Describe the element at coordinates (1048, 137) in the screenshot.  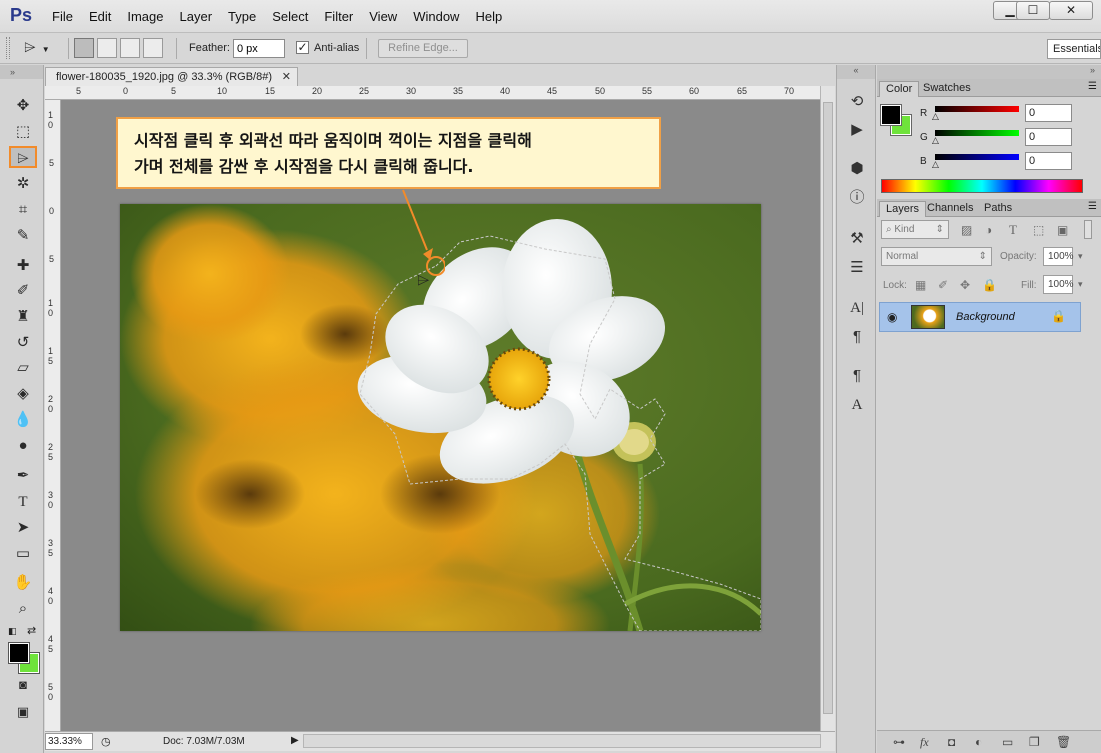
I see `g-value: 0` at that location.